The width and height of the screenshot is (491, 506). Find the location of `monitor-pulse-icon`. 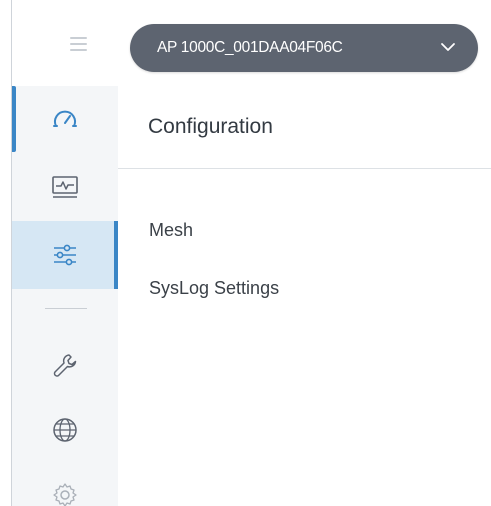

monitor-pulse-icon is located at coordinates (65, 187).